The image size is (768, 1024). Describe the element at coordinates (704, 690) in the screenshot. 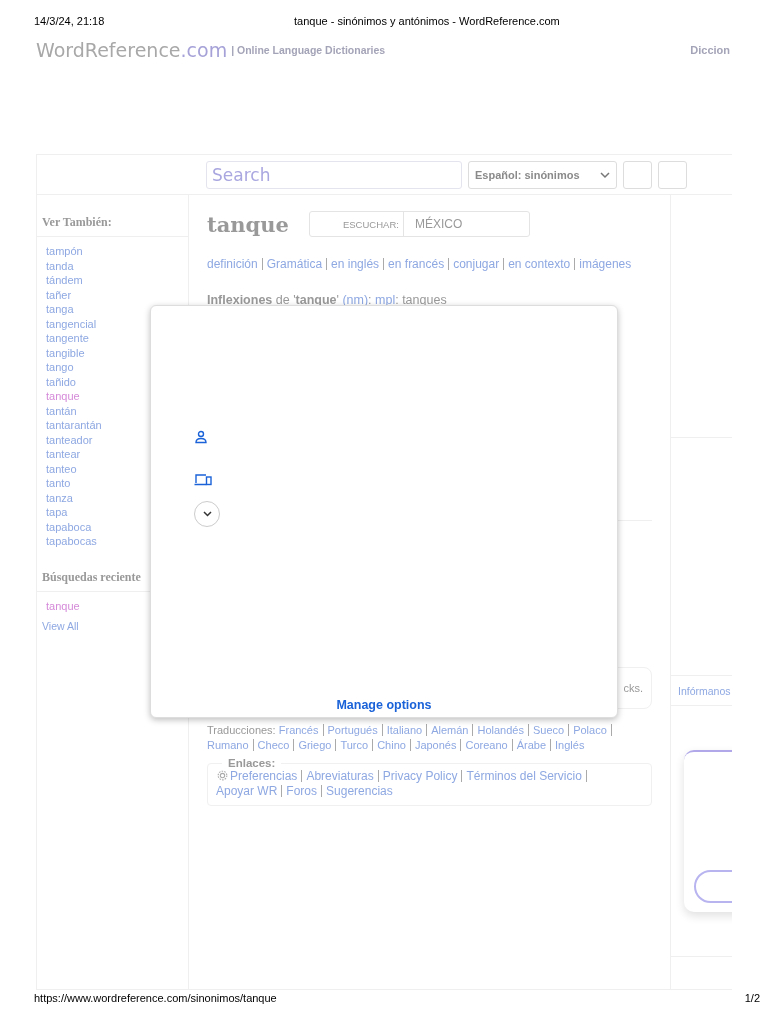

I see `report-link: Infórmanos` at that location.